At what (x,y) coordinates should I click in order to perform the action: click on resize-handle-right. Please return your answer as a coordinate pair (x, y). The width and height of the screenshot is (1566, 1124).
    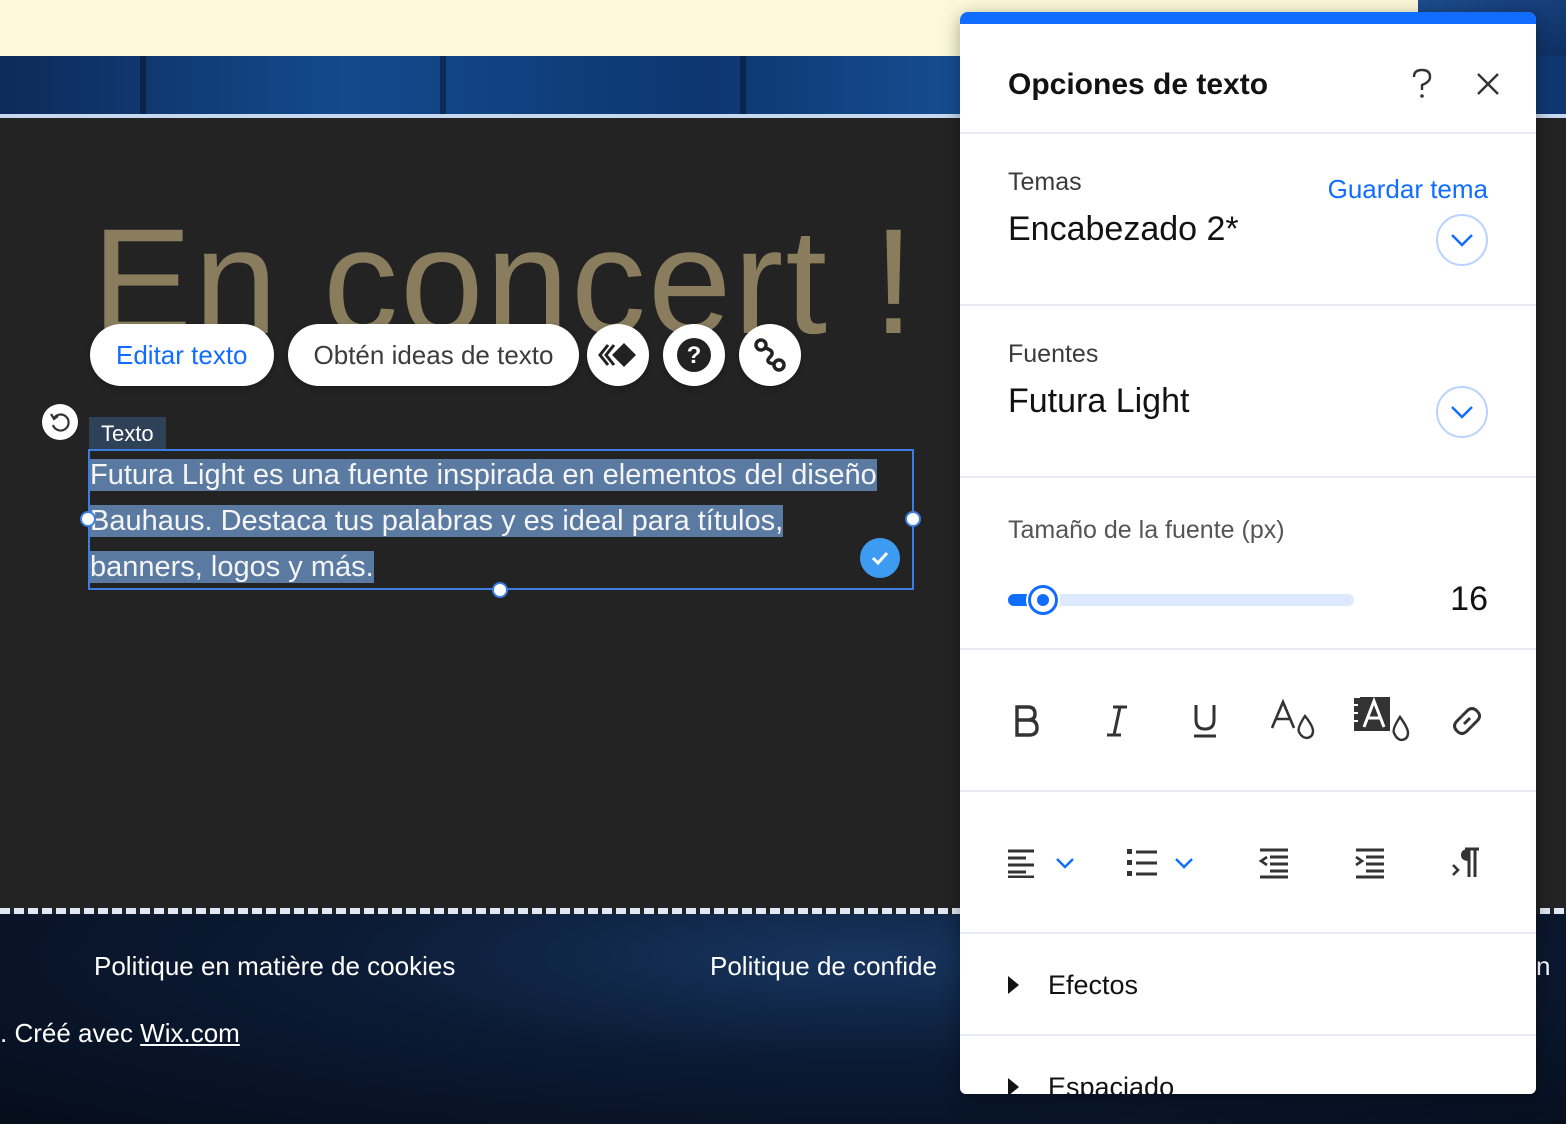
    Looking at the image, I should click on (913, 519).